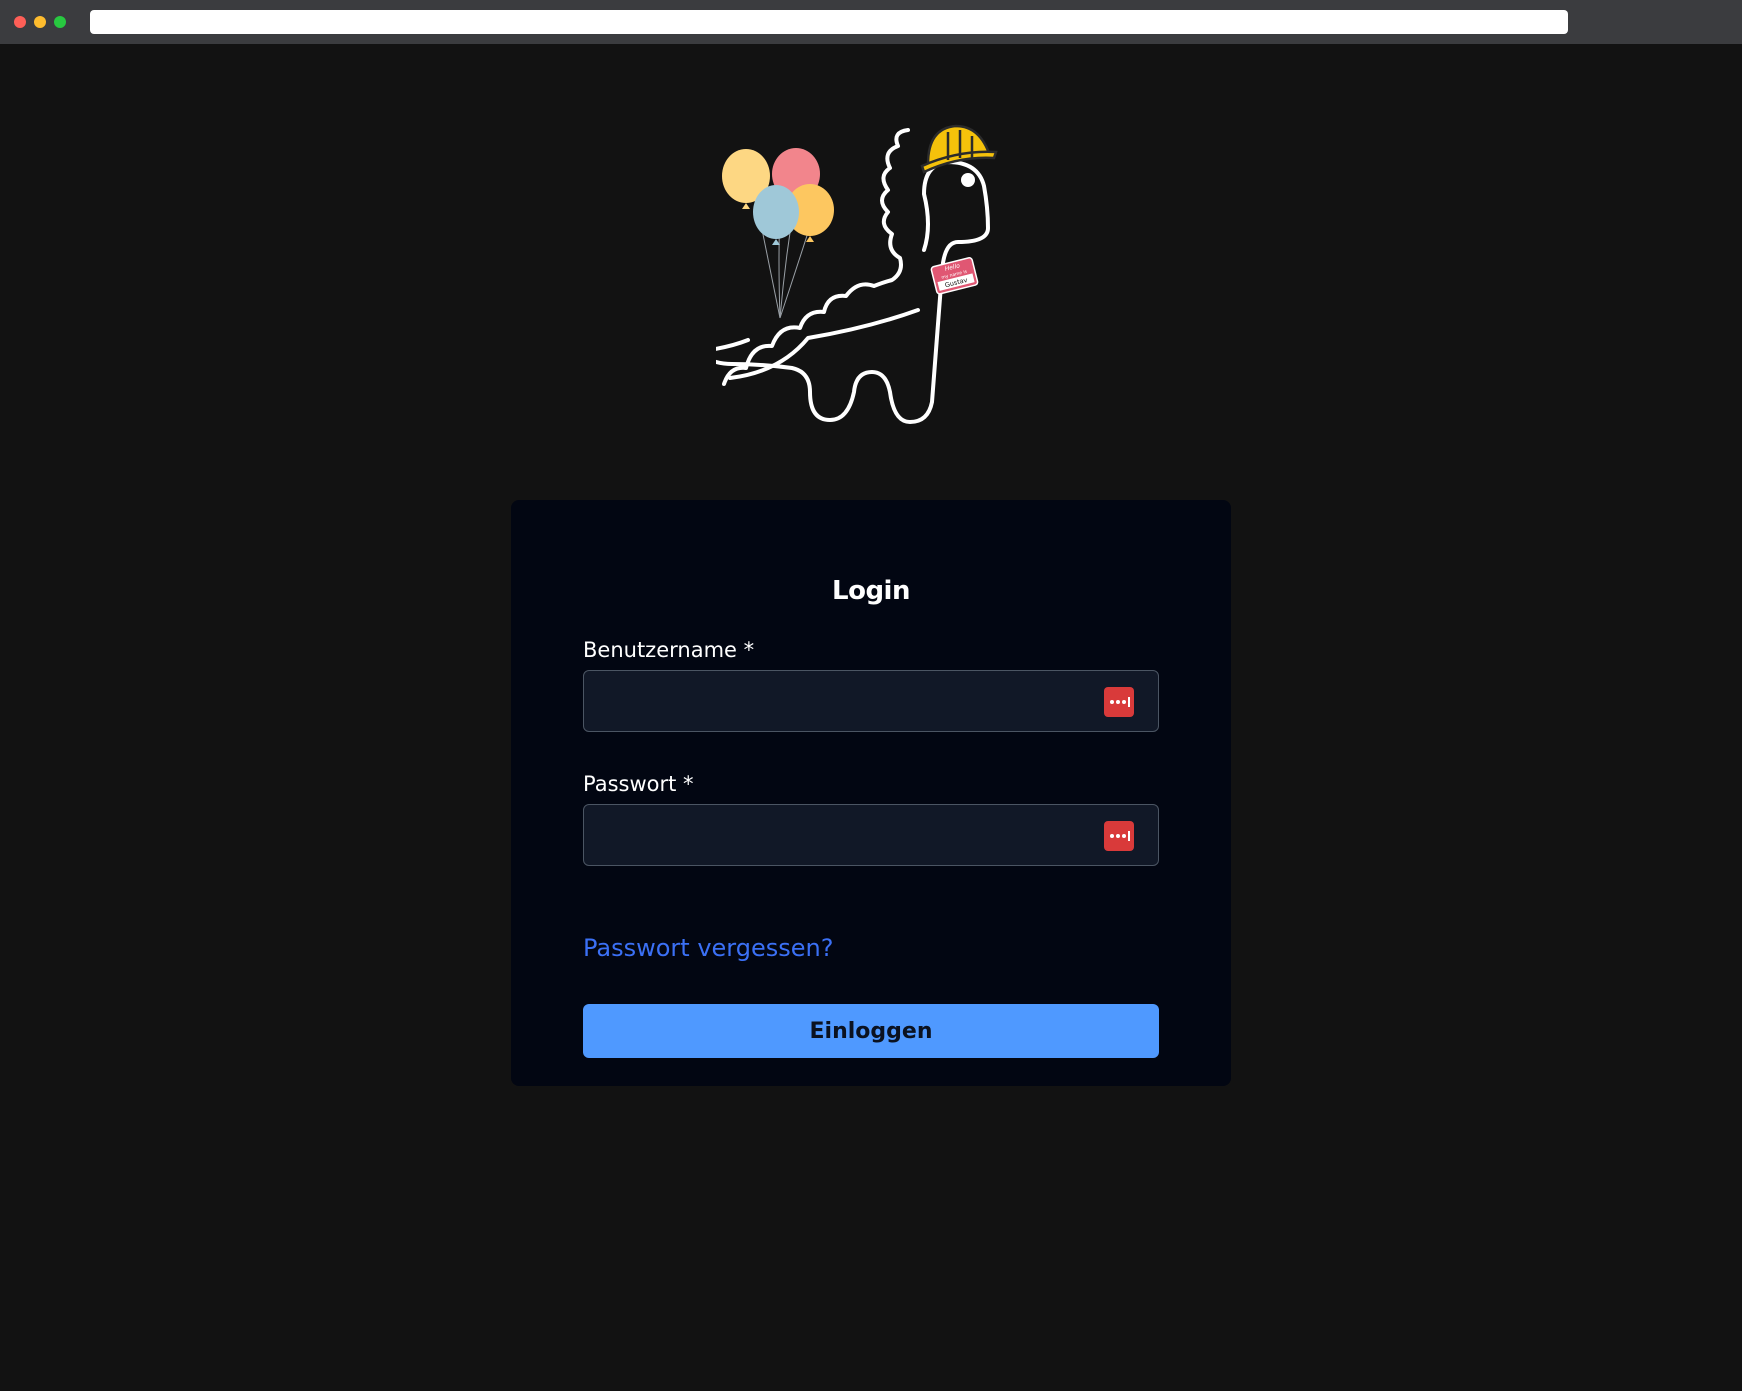 The height and width of the screenshot is (1391, 1742). I want to click on browser-toolbar, so click(871, 22).